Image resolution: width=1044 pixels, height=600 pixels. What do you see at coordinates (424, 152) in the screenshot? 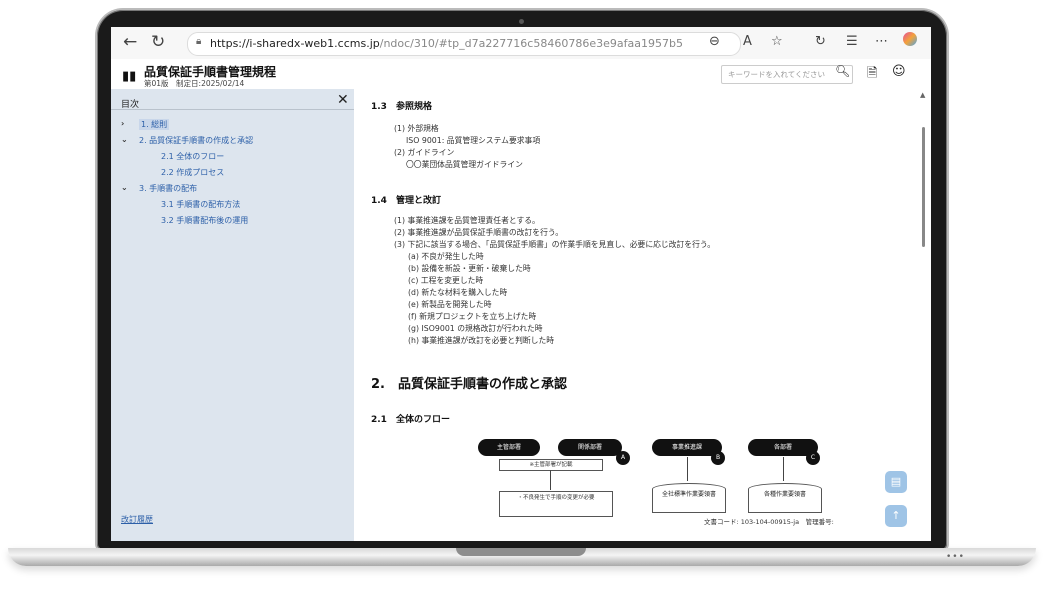
I see `paragraph: (2) ガイドライン` at bounding box center [424, 152].